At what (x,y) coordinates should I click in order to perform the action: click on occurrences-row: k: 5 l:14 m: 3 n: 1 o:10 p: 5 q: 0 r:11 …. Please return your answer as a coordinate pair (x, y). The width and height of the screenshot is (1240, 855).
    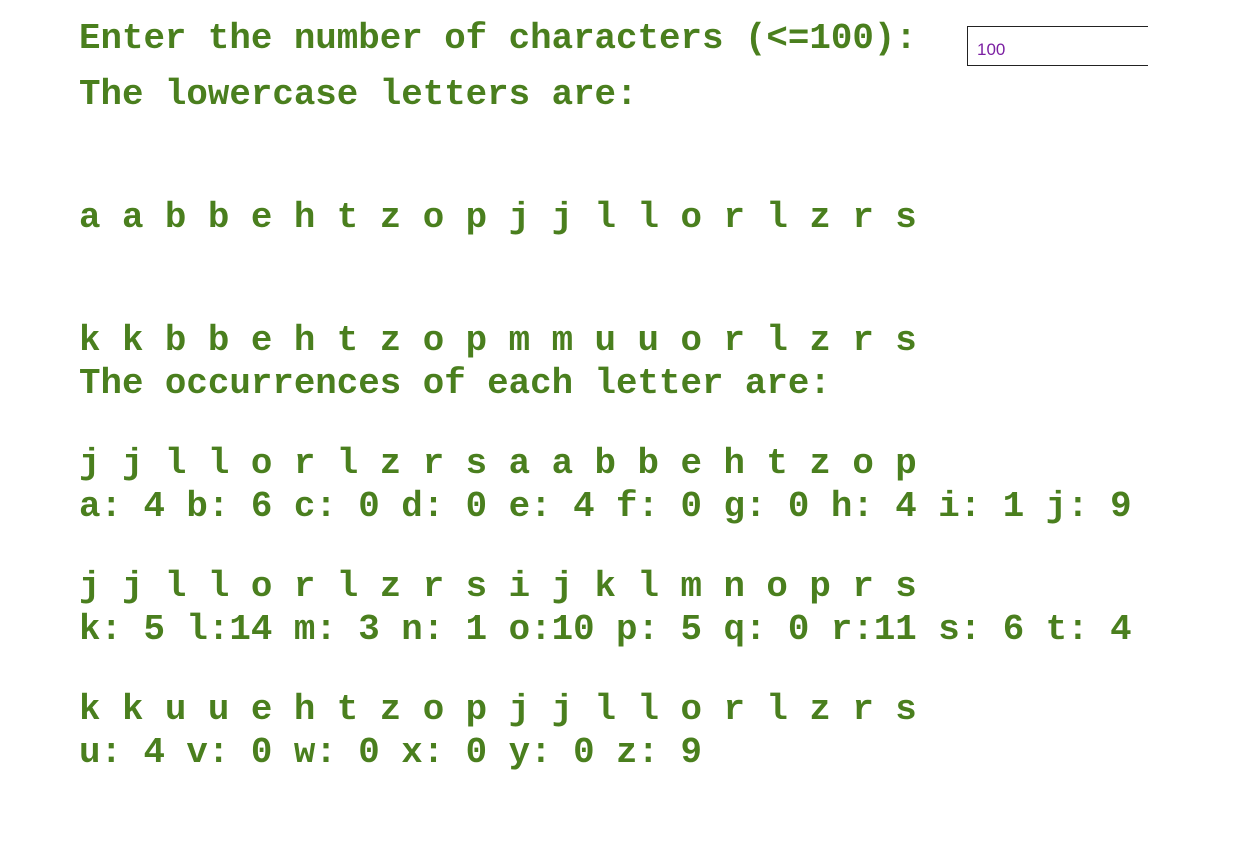
    Looking at the image, I should click on (605, 629).